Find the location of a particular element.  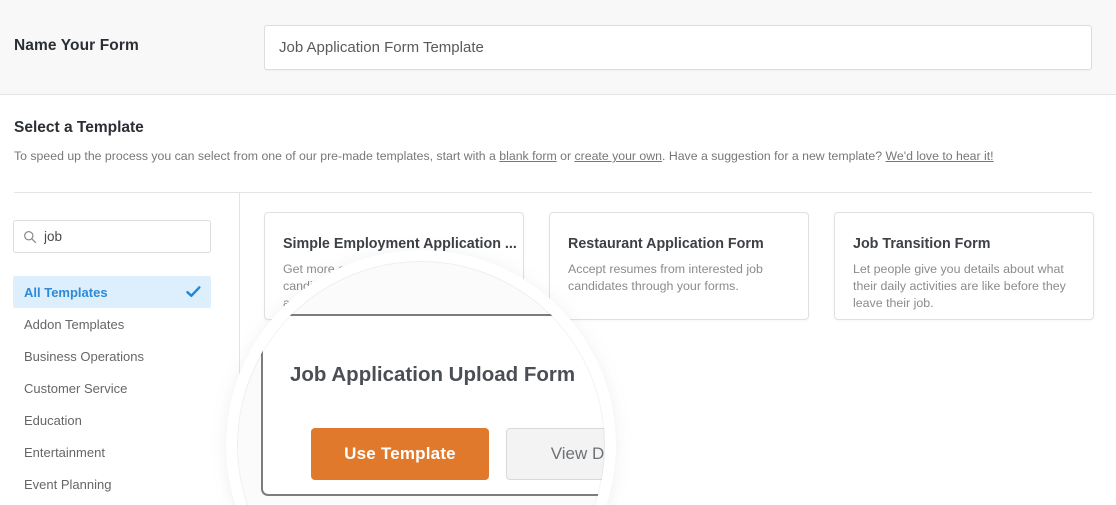

search-input is located at coordinates (119, 236).